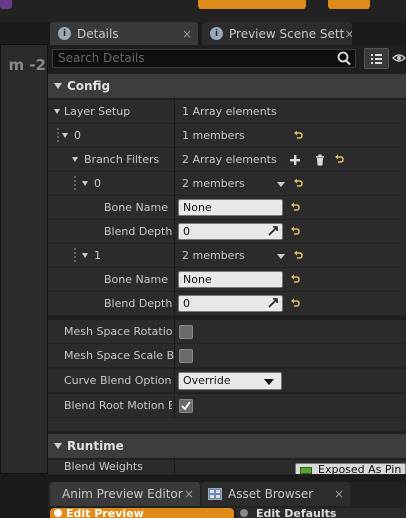 This screenshot has height=518, width=406. What do you see at coordinates (227, 184) in the screenshot?
I see `property-row-filter-0: 0 2 members` at bounding box center [227, 184].